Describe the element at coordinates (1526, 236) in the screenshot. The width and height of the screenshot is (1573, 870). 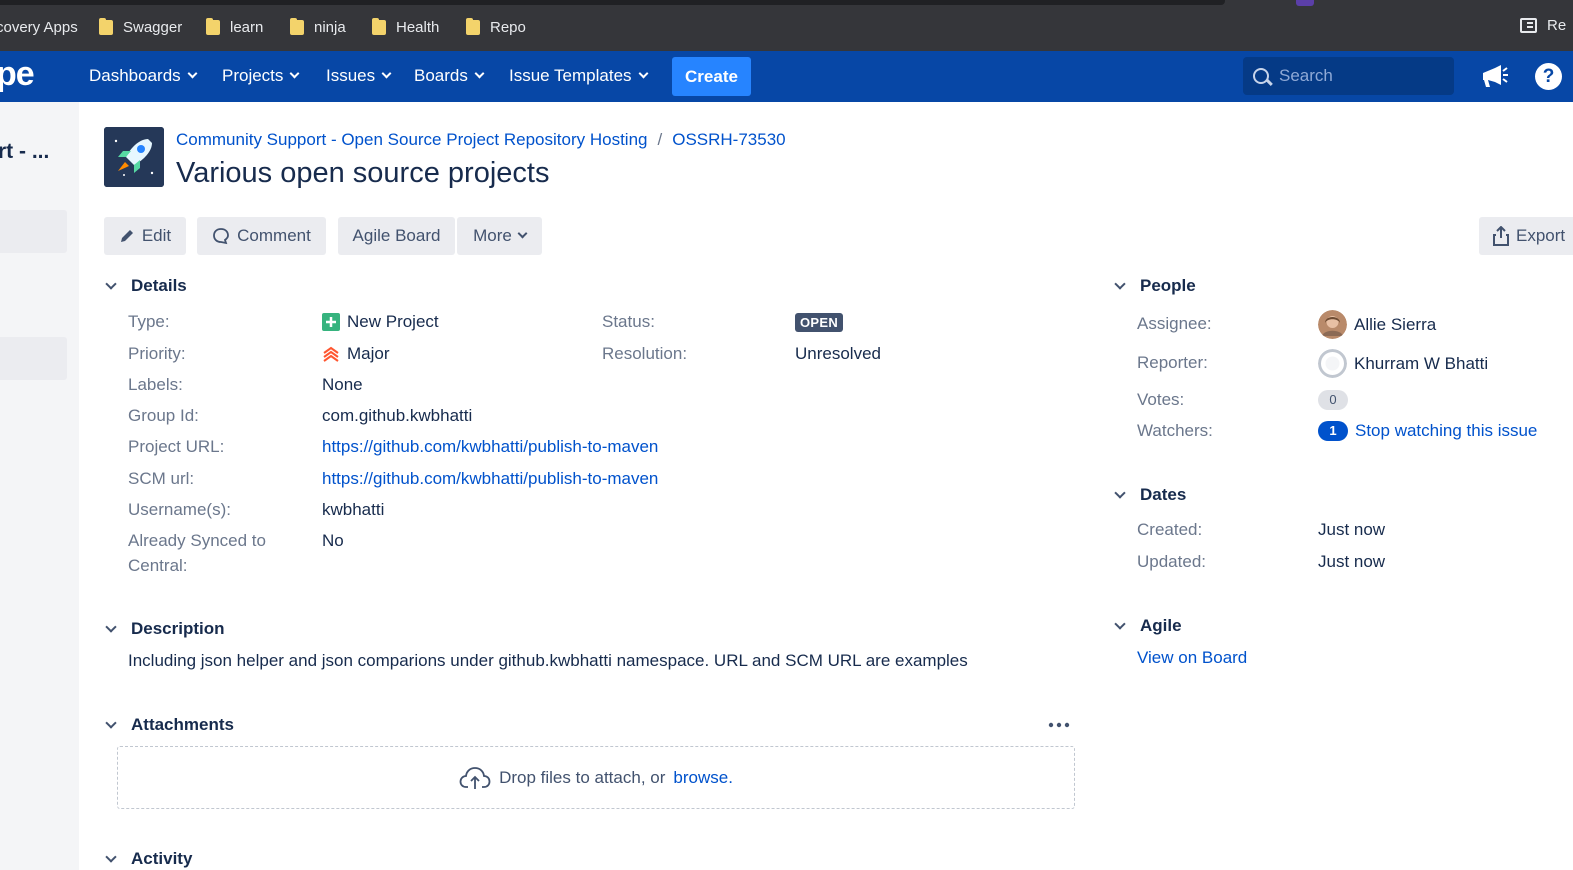
I see `export-button: Export` at that location.